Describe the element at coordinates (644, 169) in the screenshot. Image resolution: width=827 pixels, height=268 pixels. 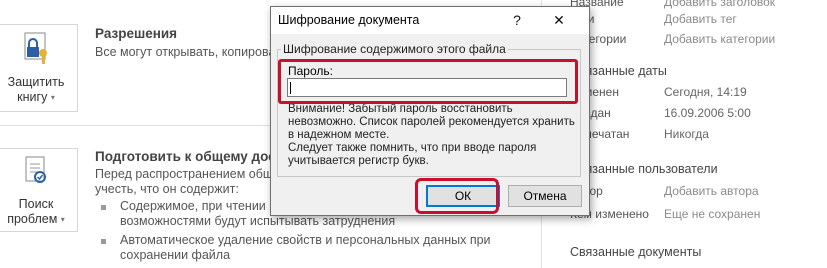
I see `related-people-header: Связанные пользователи` at that location.